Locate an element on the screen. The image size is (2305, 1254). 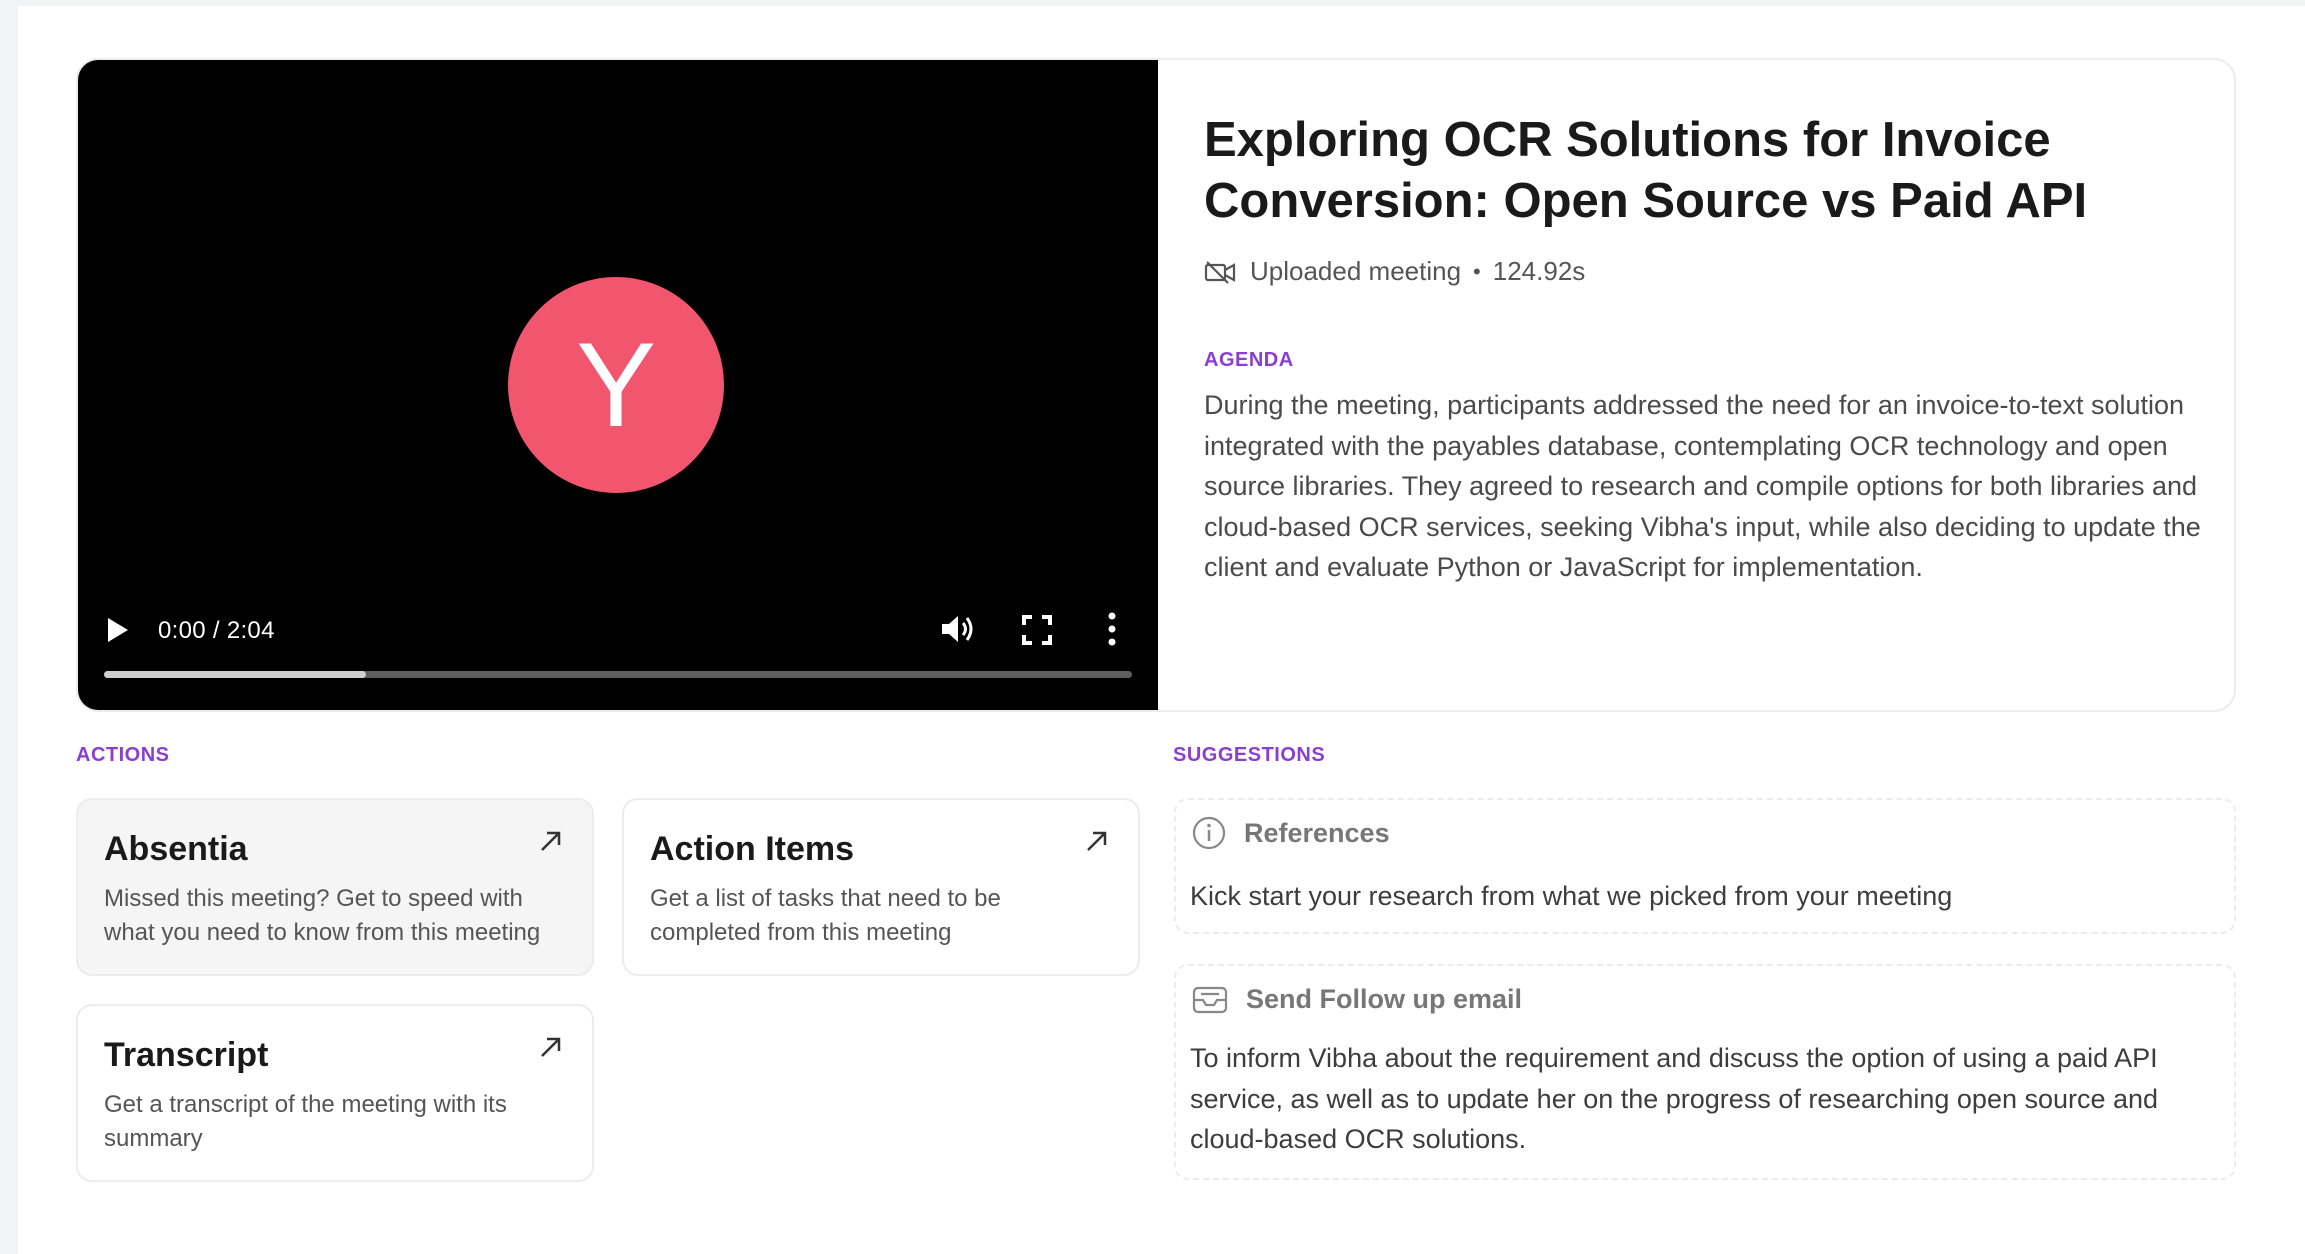
video-progress-bar is located at coordinates (618, 674).